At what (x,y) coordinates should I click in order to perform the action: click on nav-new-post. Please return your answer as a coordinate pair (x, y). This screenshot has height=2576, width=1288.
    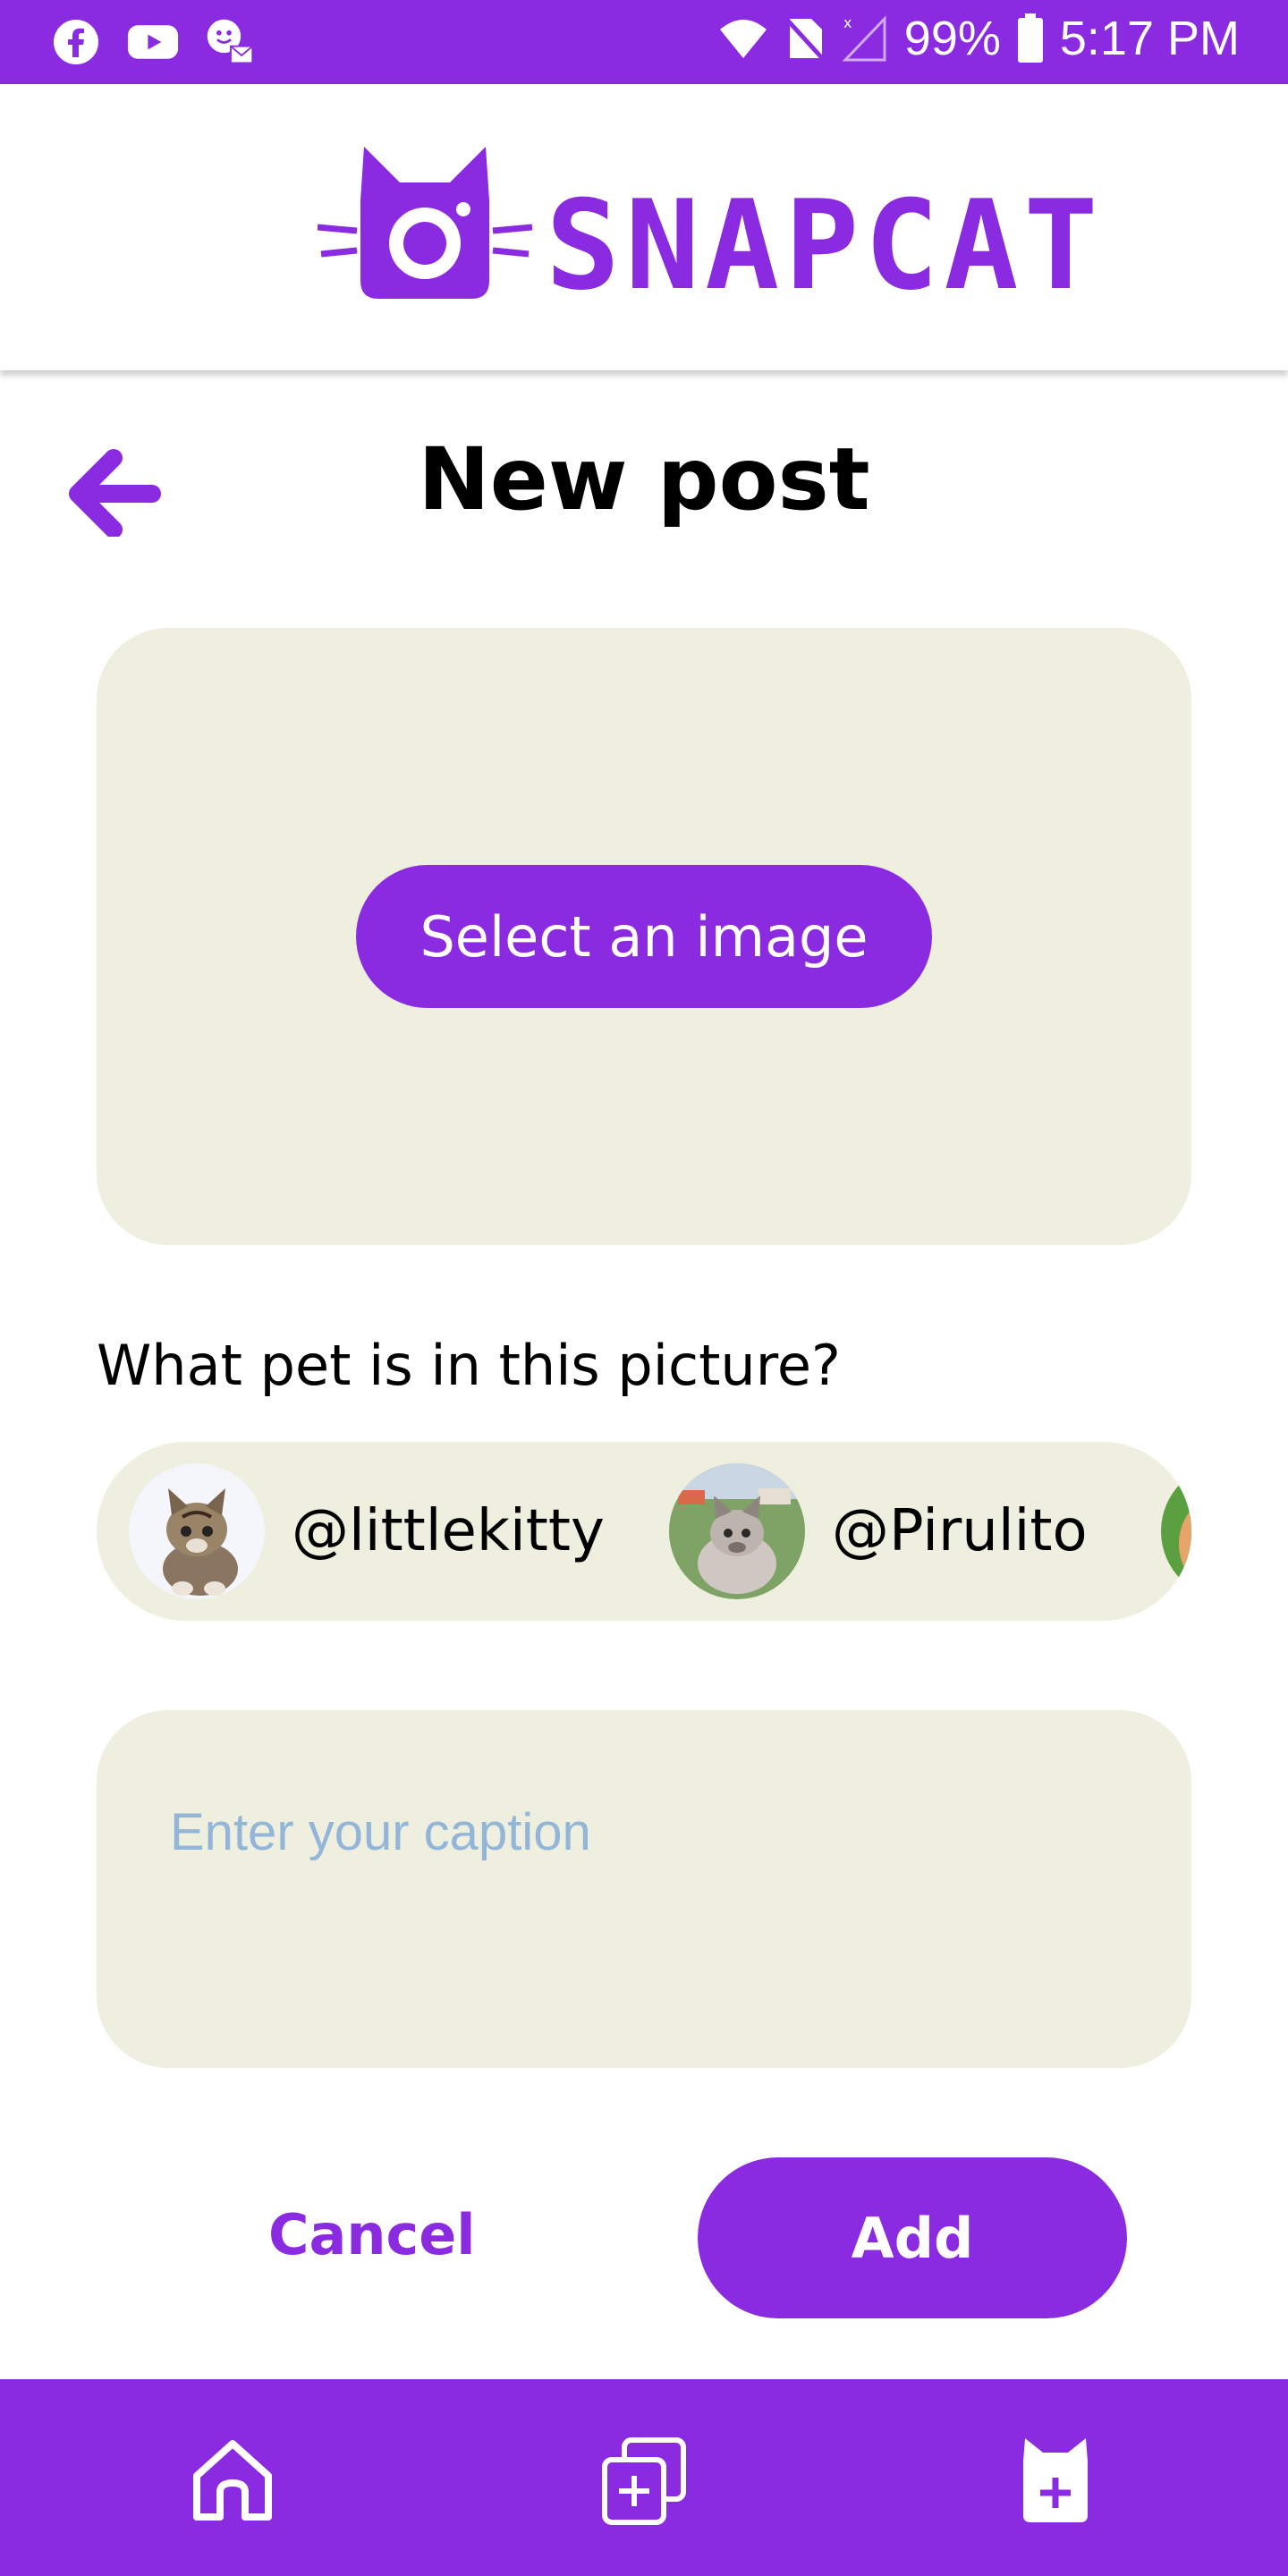
    Looking at the image, I should click on (644, 2481).